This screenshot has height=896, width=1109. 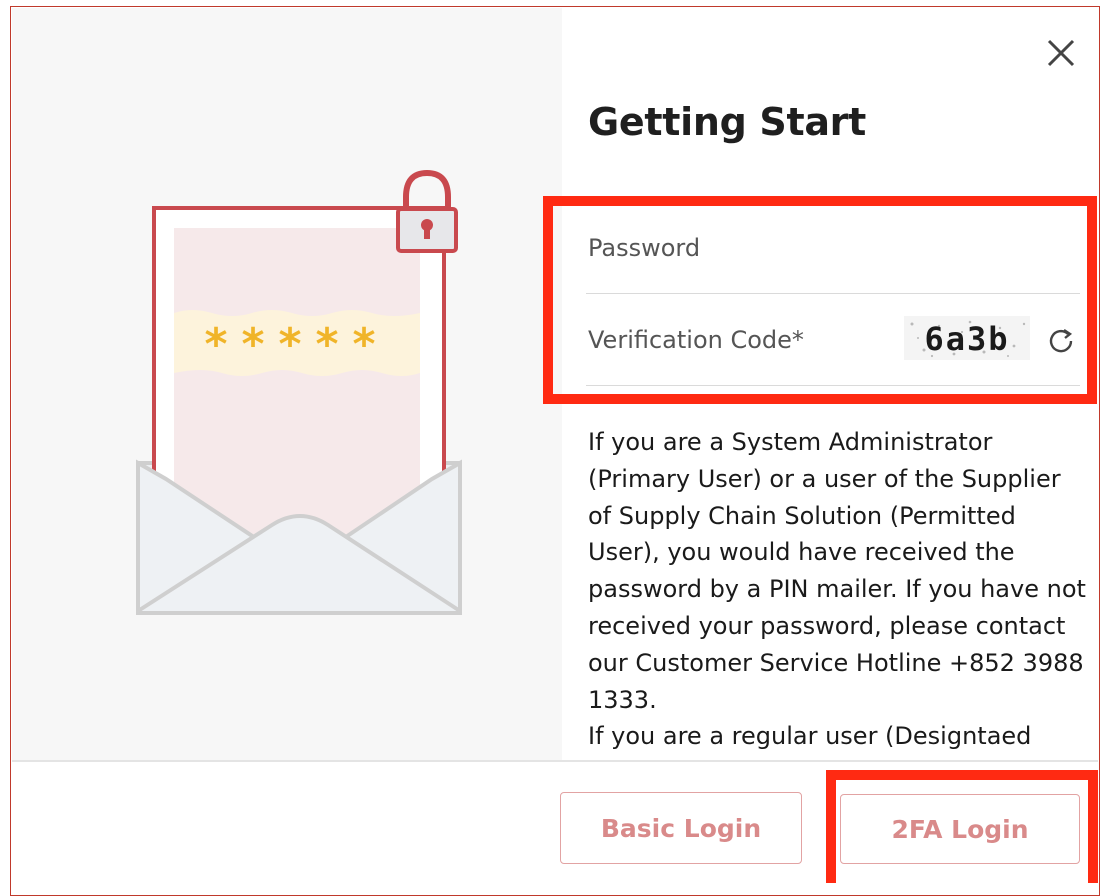 I want to click on padlock-icon, so click(x=427, y=211).